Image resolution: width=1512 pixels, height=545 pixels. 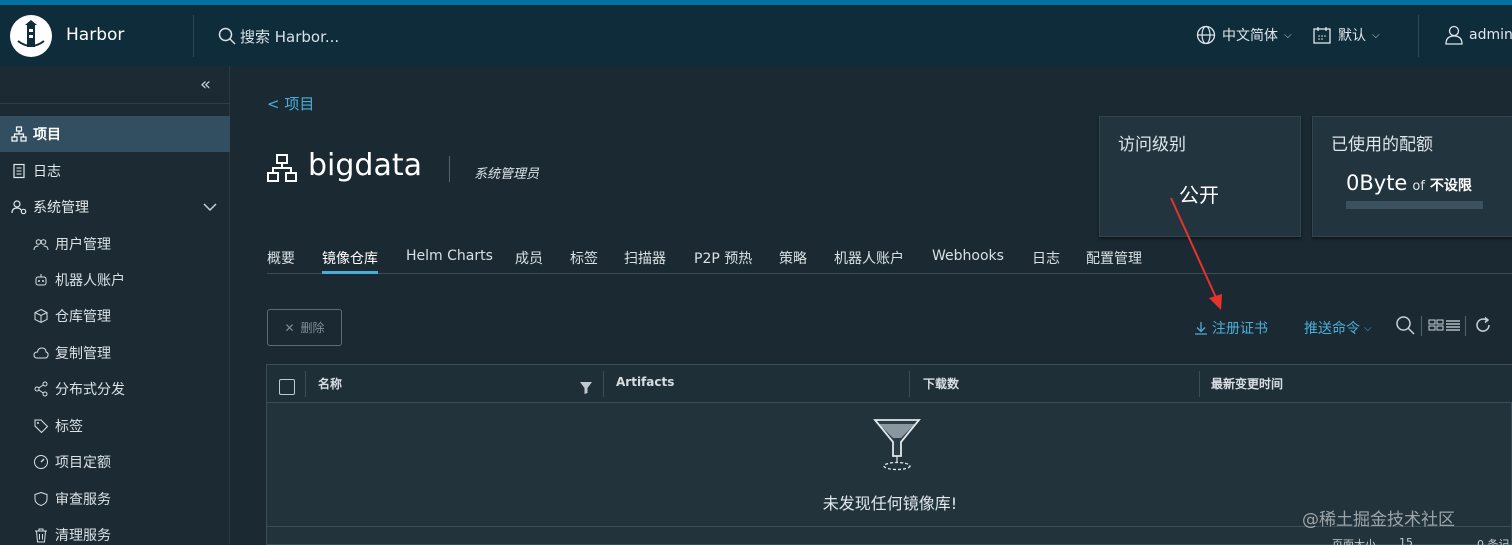 I want to click on sidebar-item-replication: 复制管理, so click(x=115, y=353).